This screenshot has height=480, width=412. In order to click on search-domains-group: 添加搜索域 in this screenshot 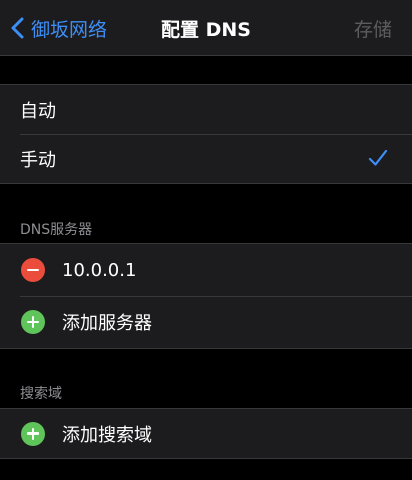, I will do `click(206, 433)`.